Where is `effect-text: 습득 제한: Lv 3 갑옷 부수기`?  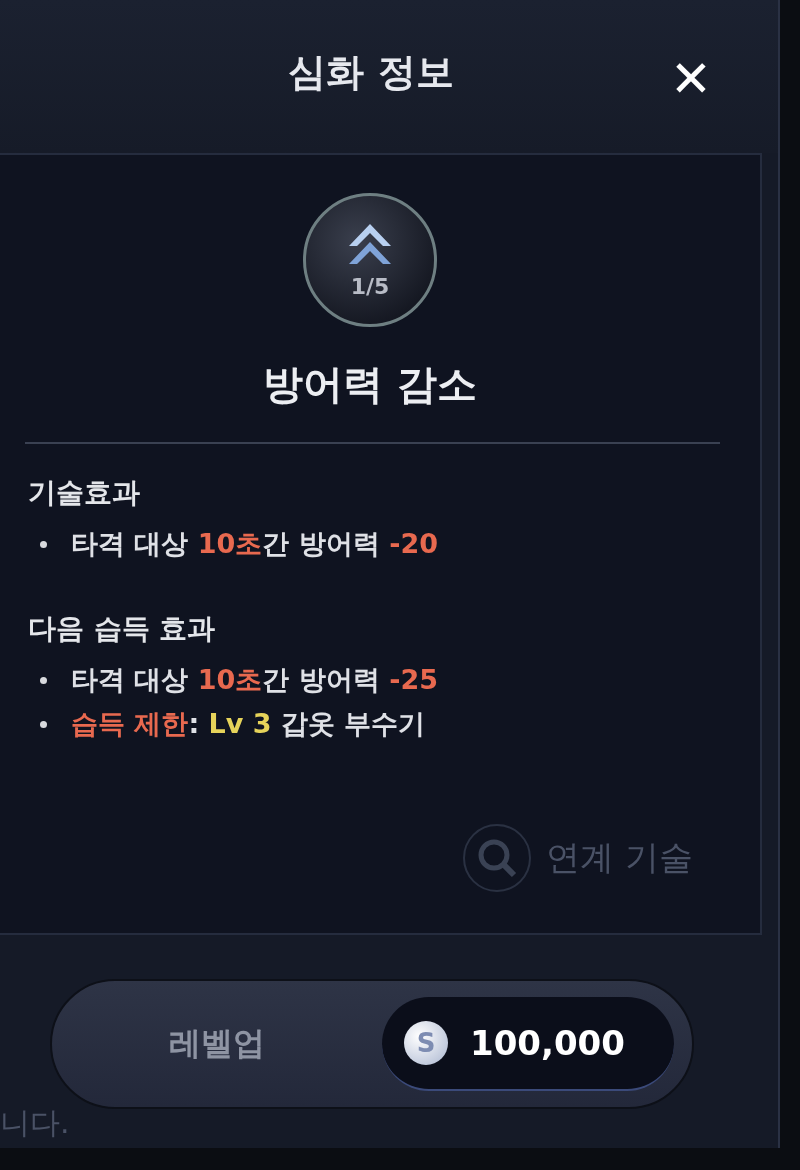
effect-text: 습득 제한: Lv 3 갑옷 부수기 is located at coordinates (248, 724).